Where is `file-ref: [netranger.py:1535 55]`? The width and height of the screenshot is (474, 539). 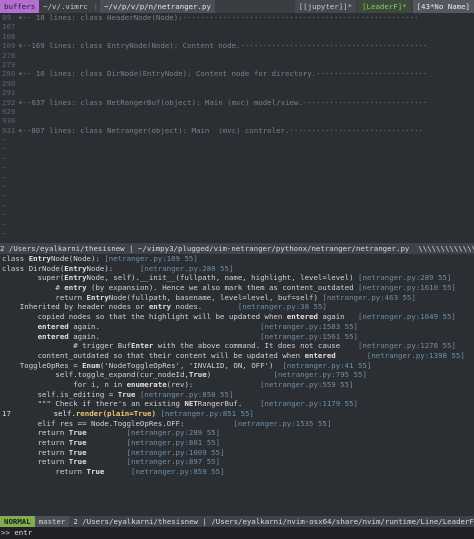 file-ref: [netranger.py:1535 55] is located at coordinates (258, 423).